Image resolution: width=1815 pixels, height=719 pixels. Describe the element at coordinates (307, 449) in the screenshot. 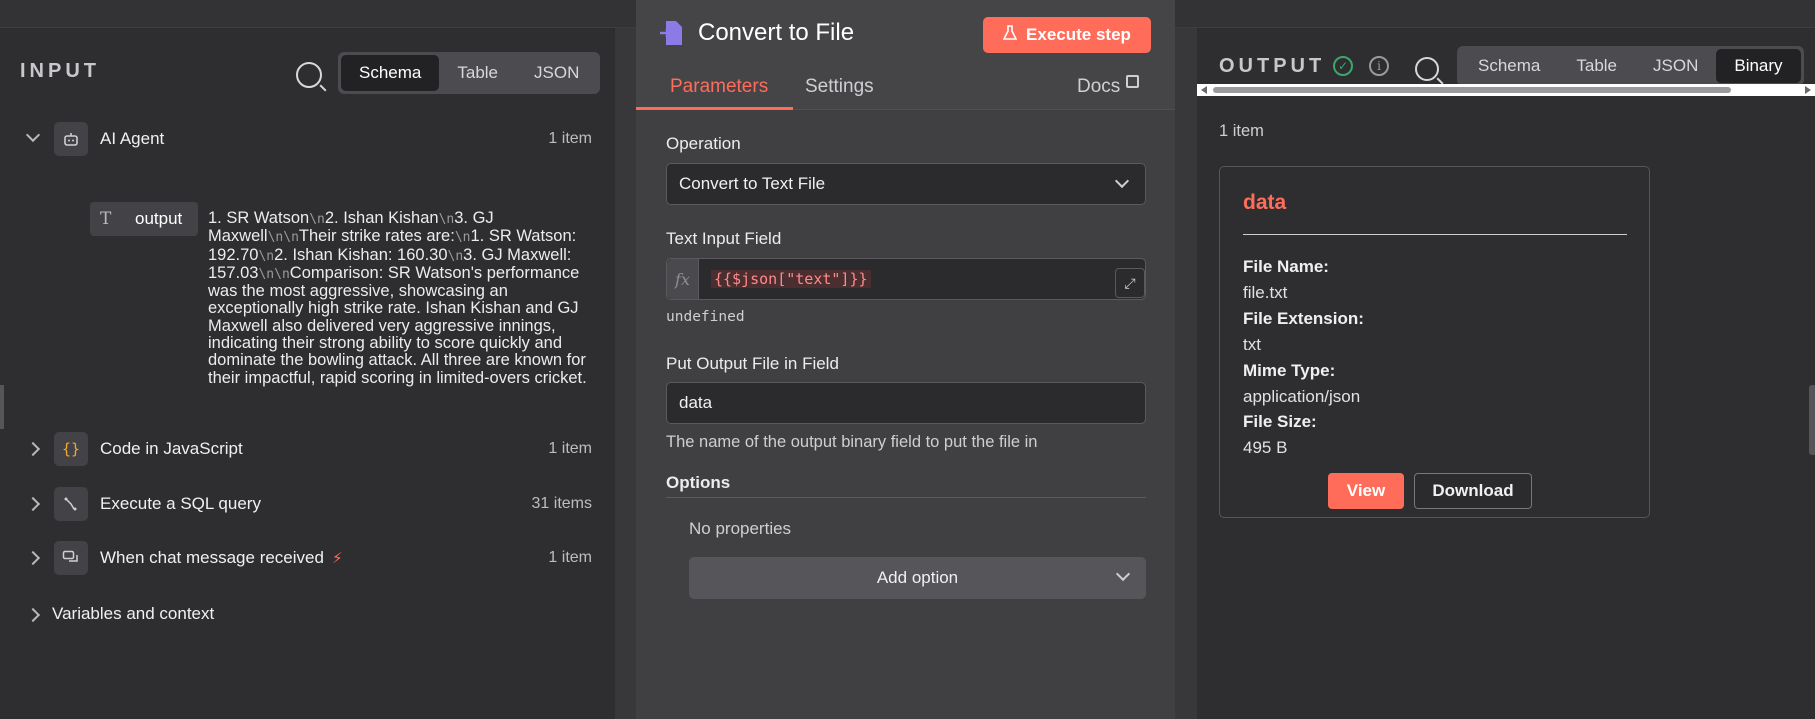

I see `tree-node-code: {} Code in JavaScript 1 item` at that location.